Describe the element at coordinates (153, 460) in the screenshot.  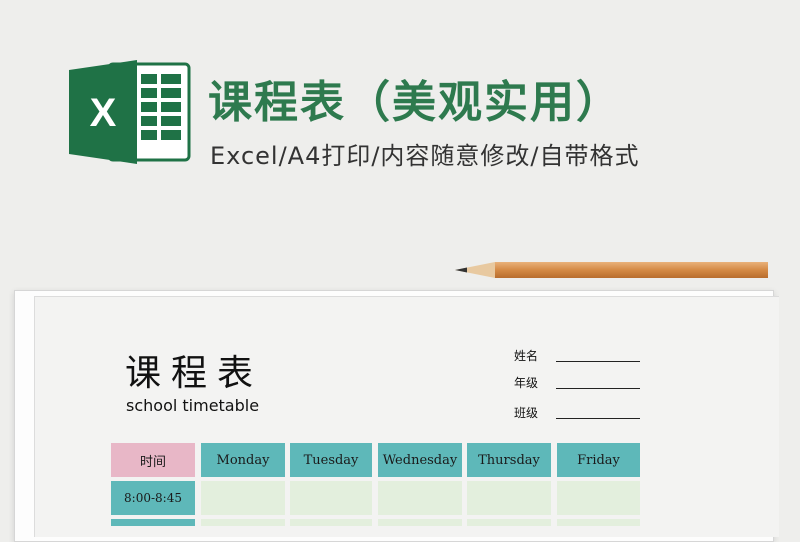
I see `header-time: 时间` at that location.